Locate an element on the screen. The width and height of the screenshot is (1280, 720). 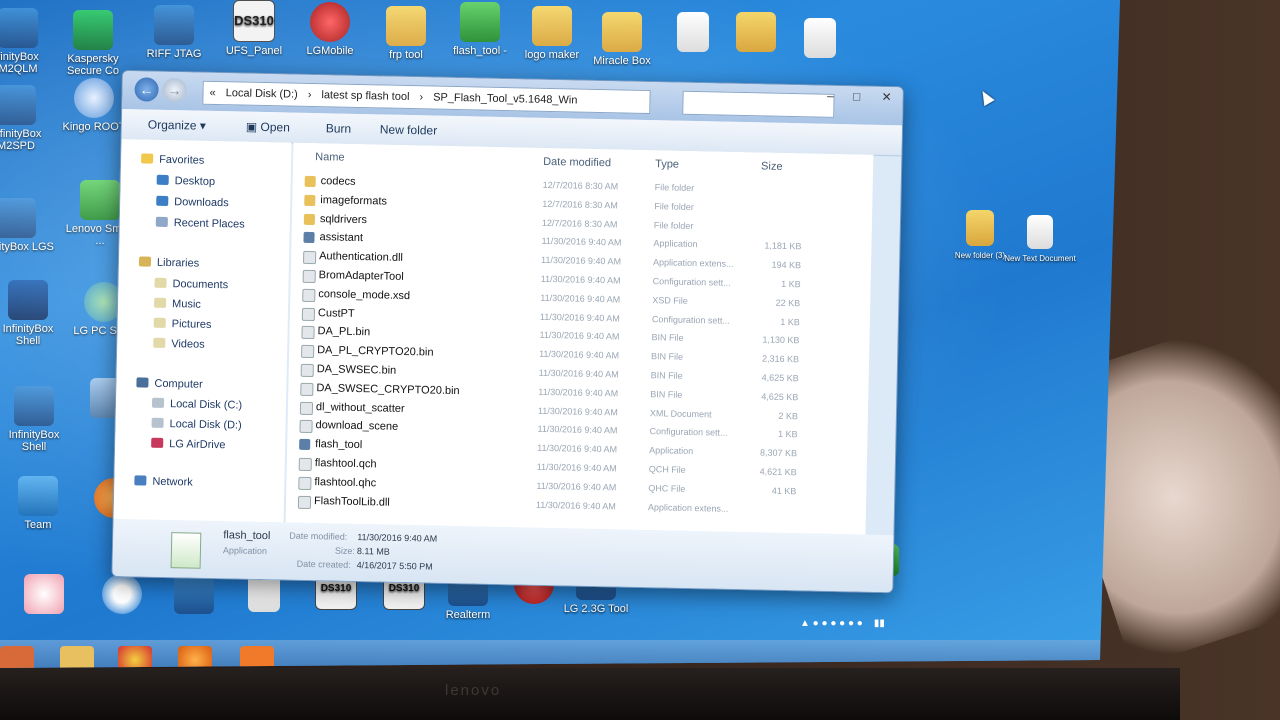
detail-modified: 11/30/2016 9:40 AM is located at coordinates (397, 538).